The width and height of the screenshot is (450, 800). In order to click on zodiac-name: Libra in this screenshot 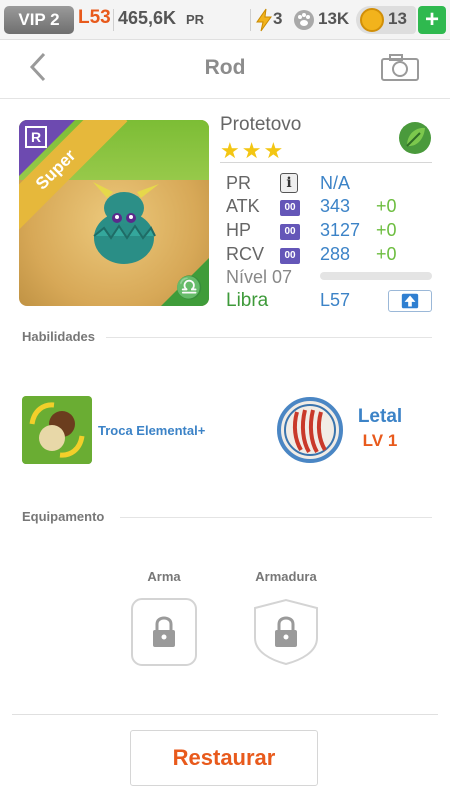, I will do `click(247, 300)`.